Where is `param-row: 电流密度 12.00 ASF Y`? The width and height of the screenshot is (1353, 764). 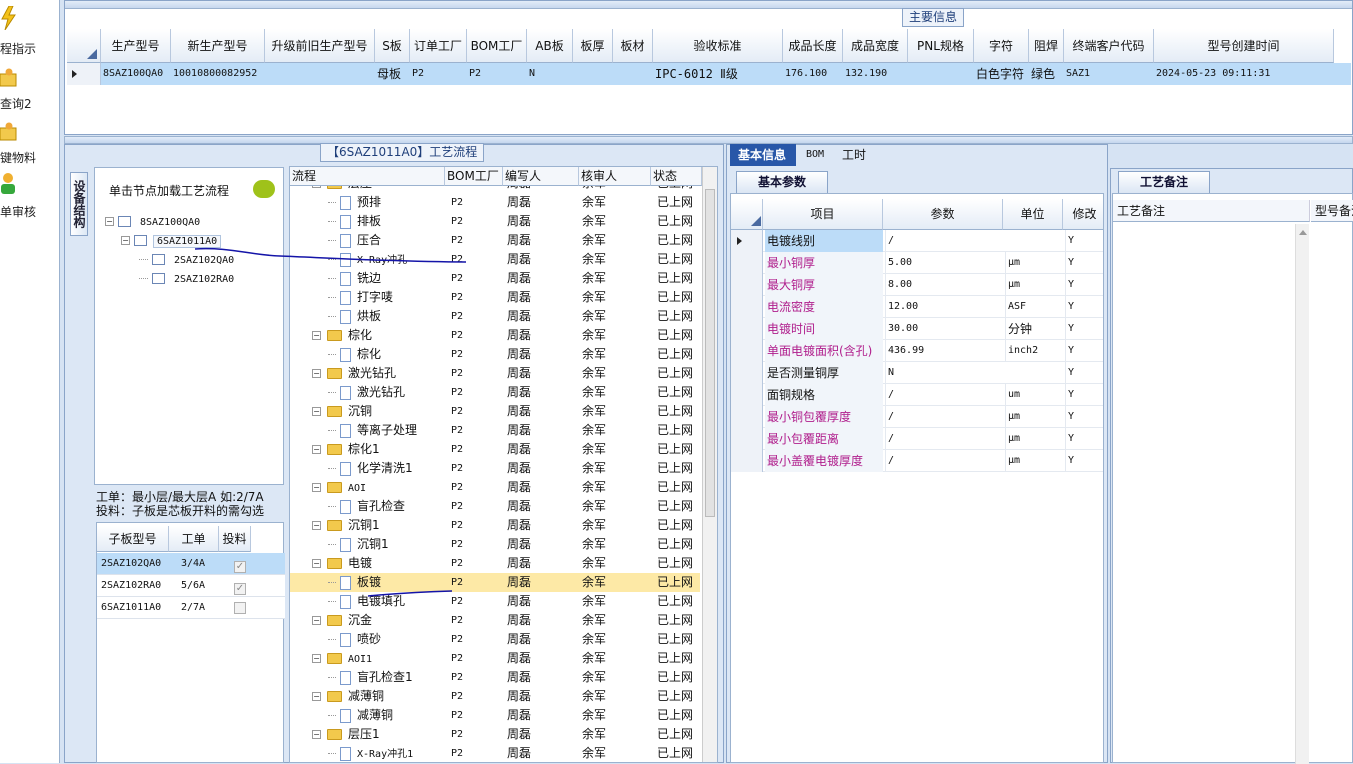
param-row: 电流密度 12.00 ASF Y is located at coordinates (917, 307).